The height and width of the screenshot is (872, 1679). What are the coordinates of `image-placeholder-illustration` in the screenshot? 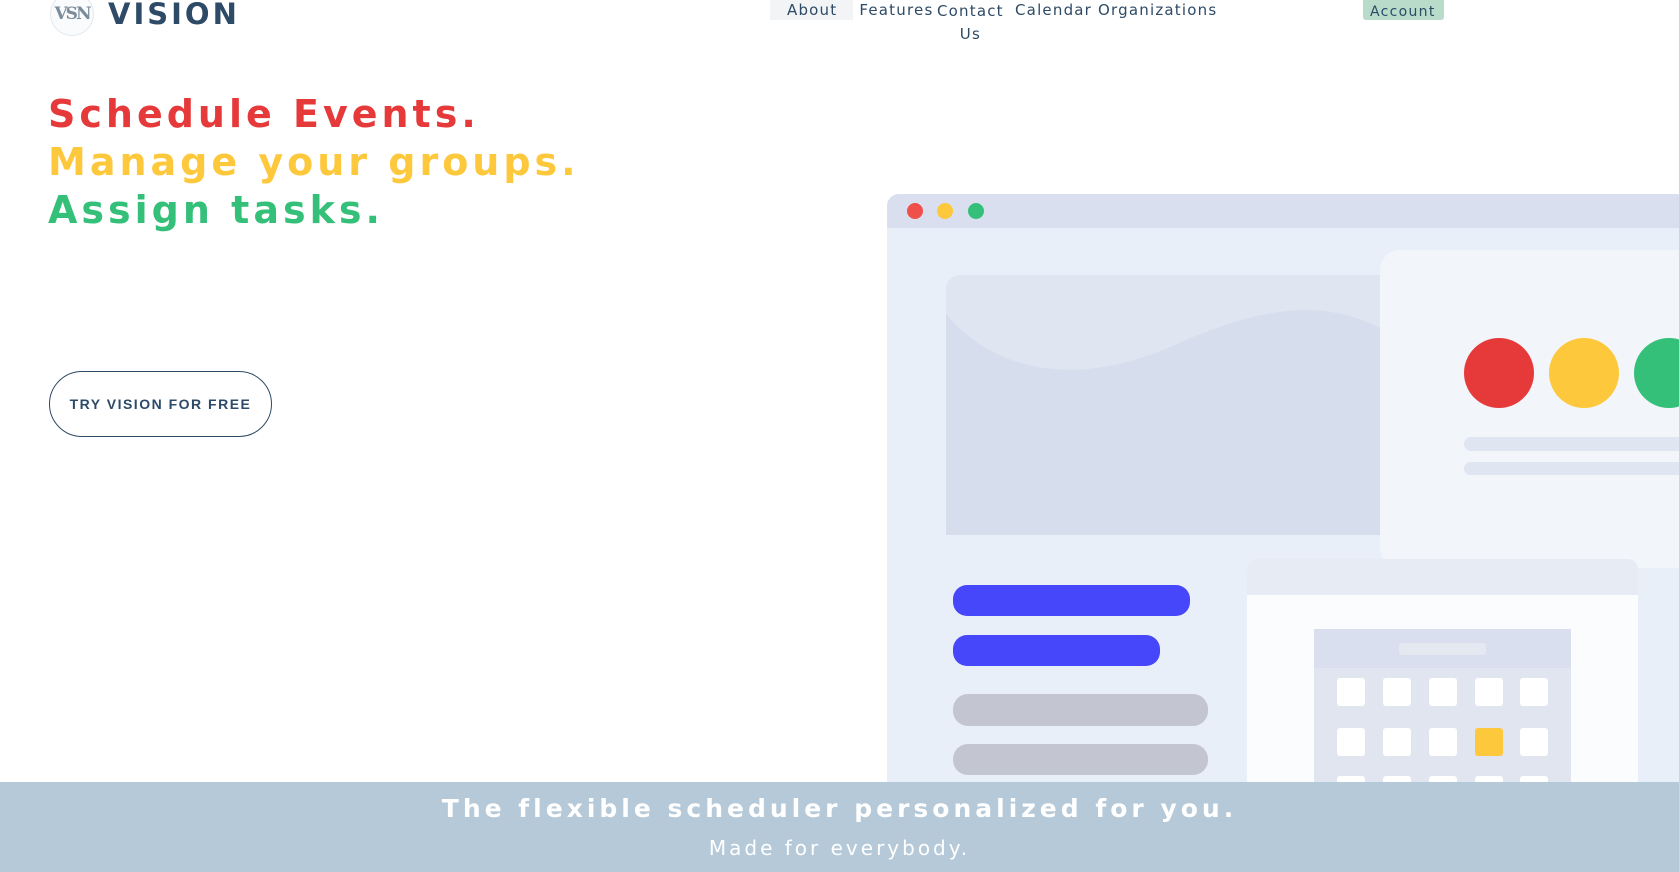 It's located at (1176, 405).